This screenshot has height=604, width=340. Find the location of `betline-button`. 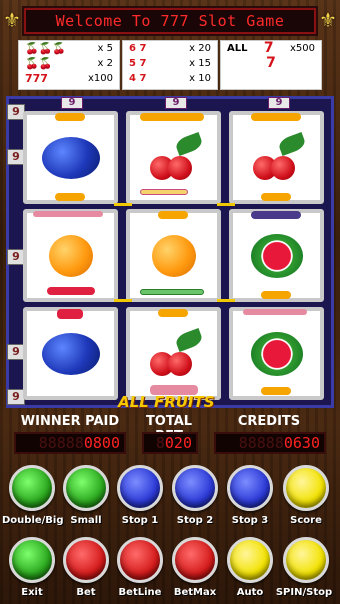

betline-button is located at coordinates (140, 560).